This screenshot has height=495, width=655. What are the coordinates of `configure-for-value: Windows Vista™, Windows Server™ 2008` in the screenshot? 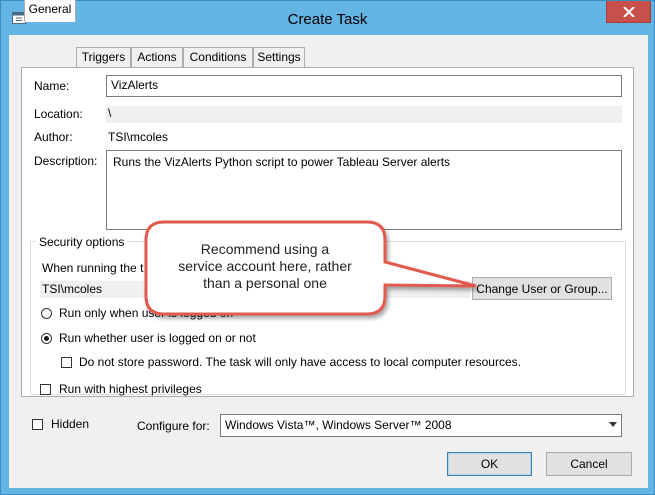 It's located at (338, 425).